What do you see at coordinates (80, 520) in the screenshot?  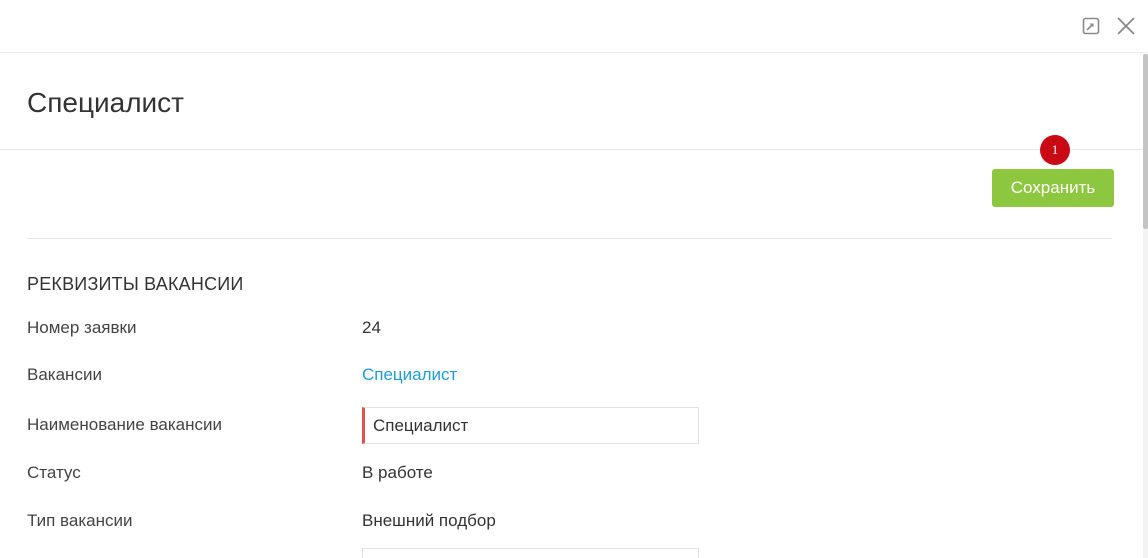 I see `field-label-vacancy-type: Тип вакансии` at bounding box center [80, 520].